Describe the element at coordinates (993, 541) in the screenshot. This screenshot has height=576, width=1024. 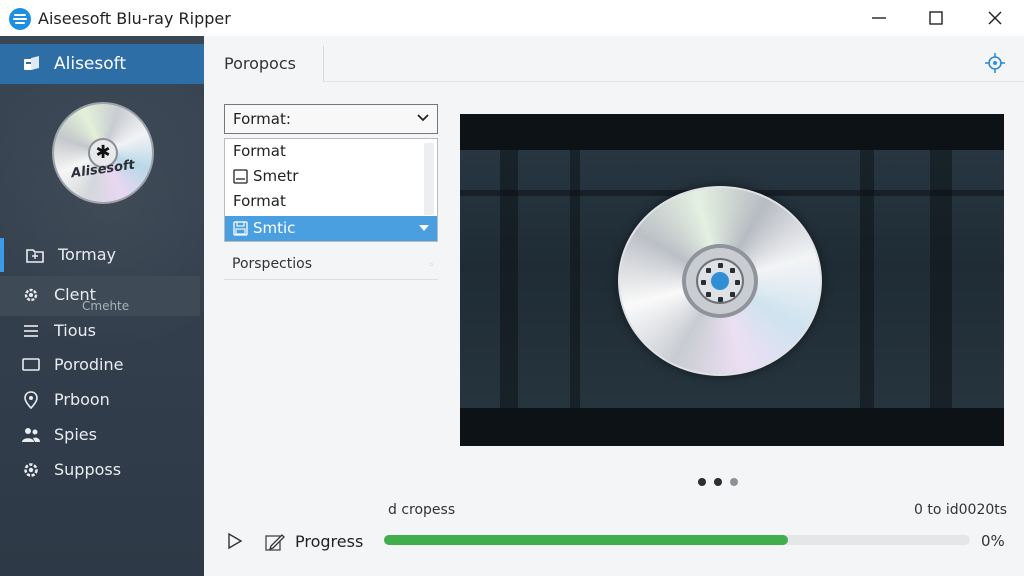
I see `progress-percent: 0%` at that location.